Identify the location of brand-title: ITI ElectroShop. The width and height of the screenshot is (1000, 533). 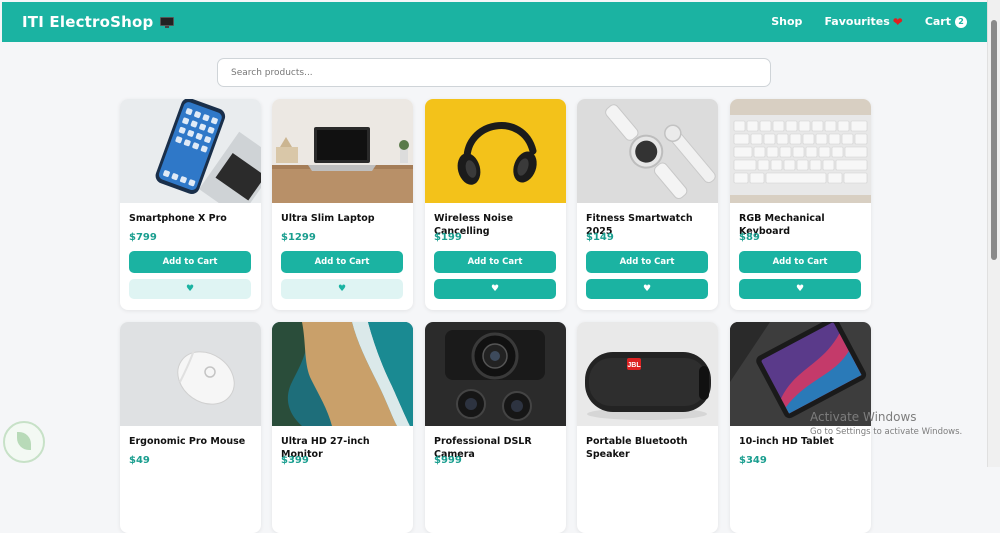
(87, 22).